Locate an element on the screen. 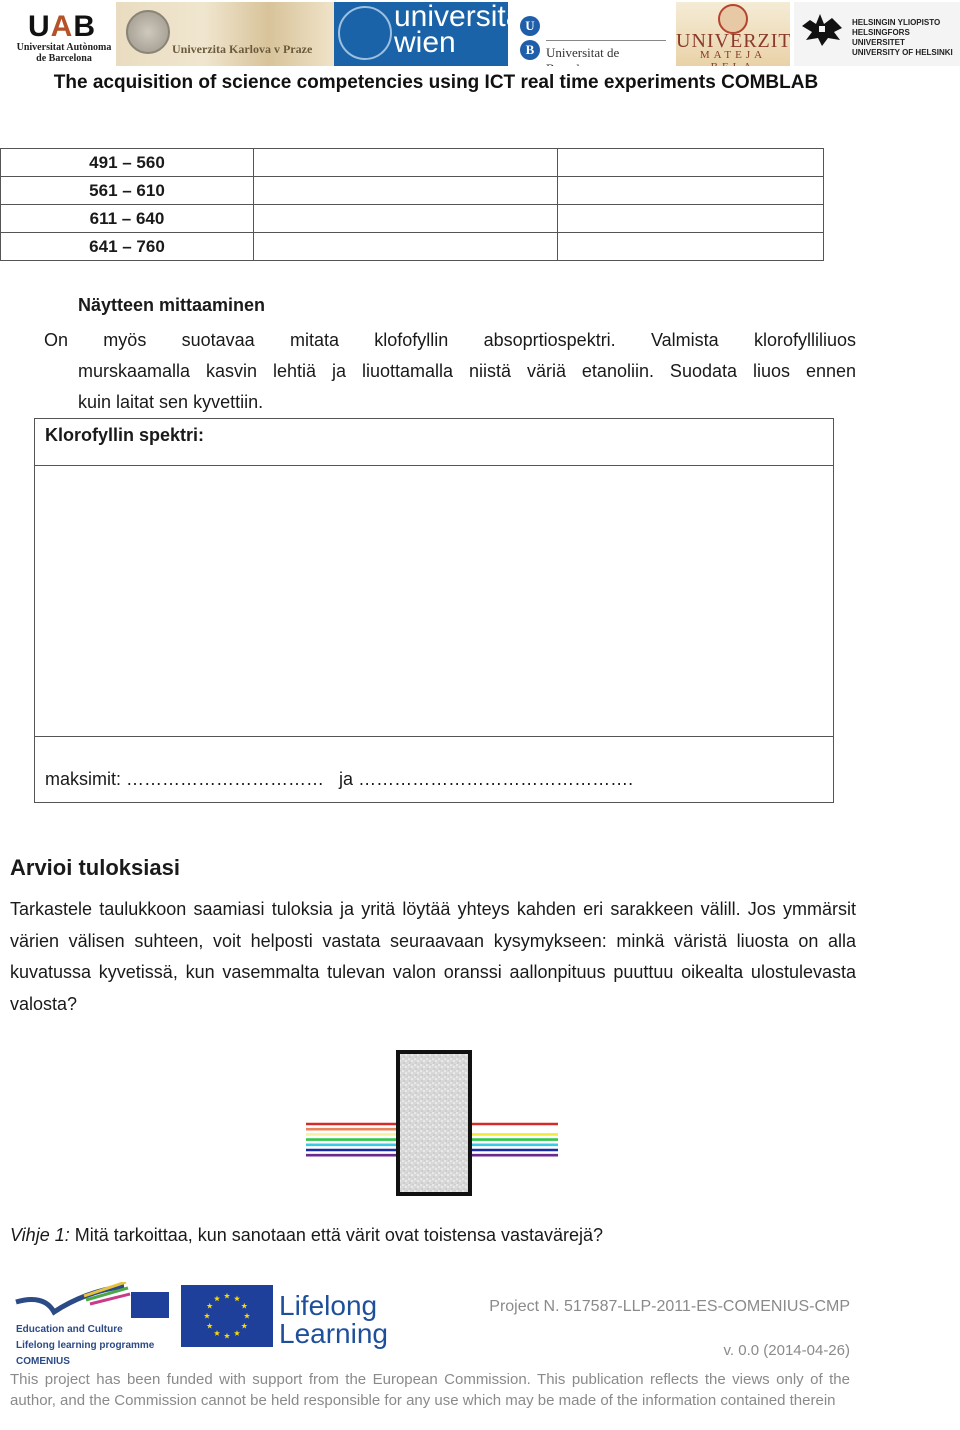  ub-letter-b: B is located at coordinates (530, 50).